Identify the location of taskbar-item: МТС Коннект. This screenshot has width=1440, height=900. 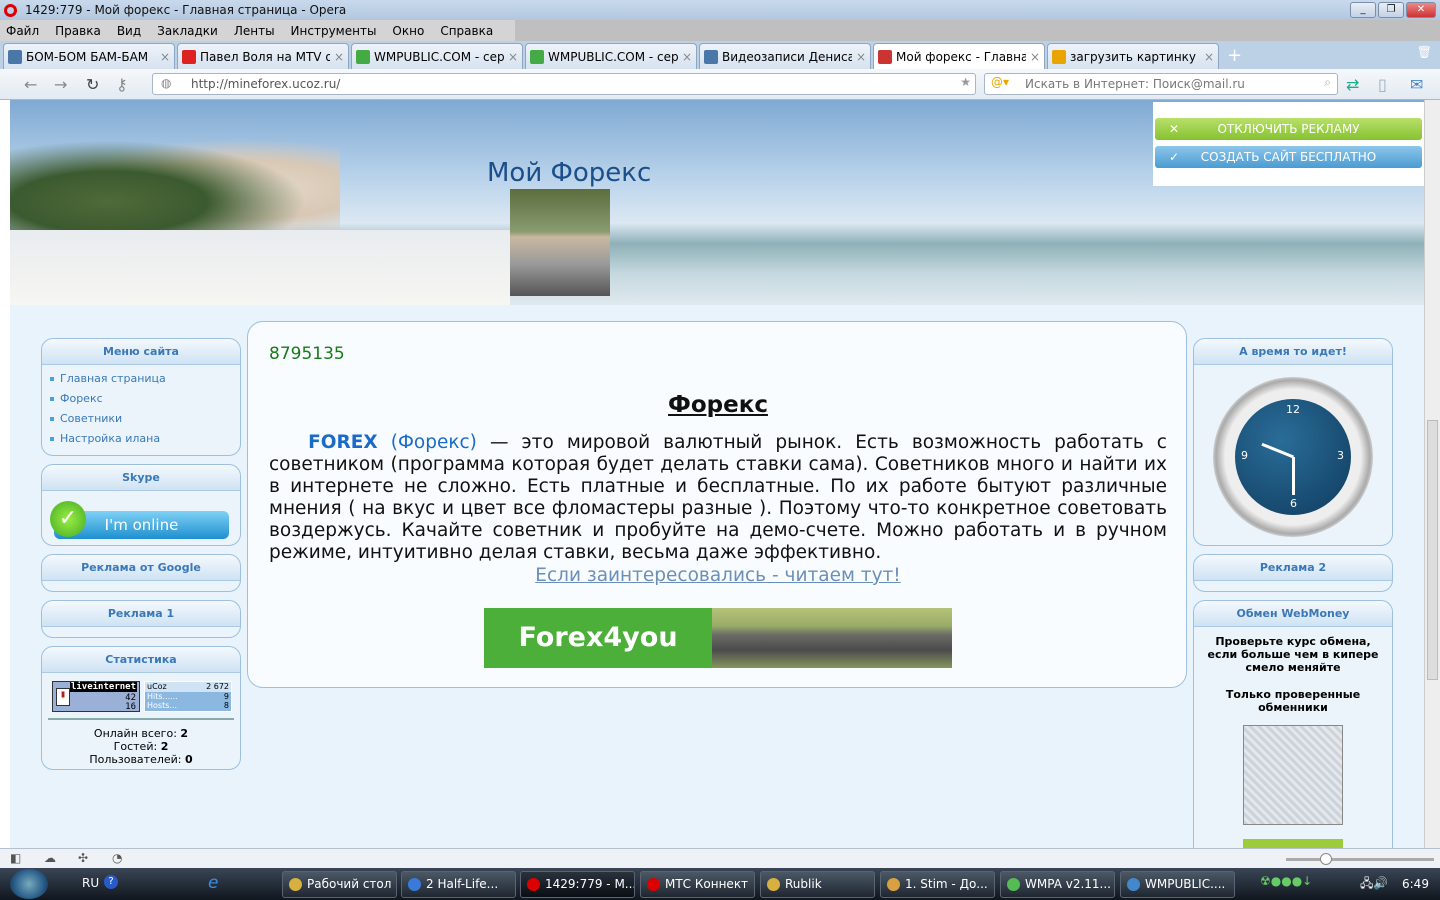
(697, 884).